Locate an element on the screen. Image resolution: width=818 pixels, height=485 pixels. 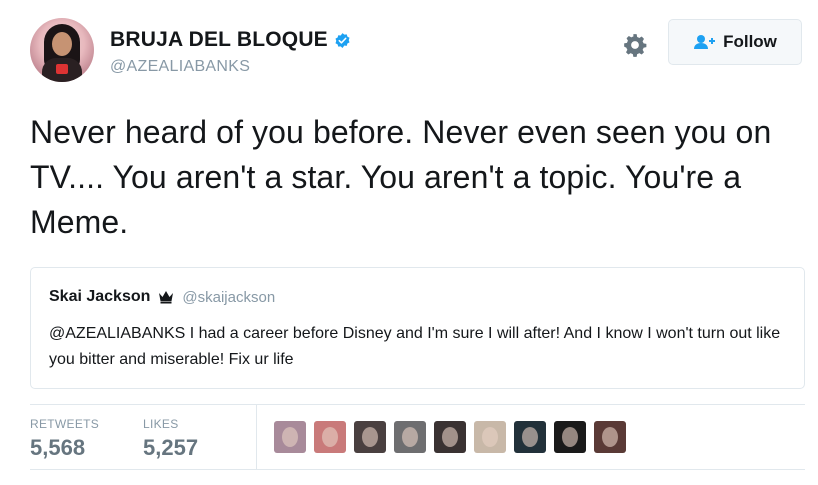
crown-icon is located at coordinates (166, 297).